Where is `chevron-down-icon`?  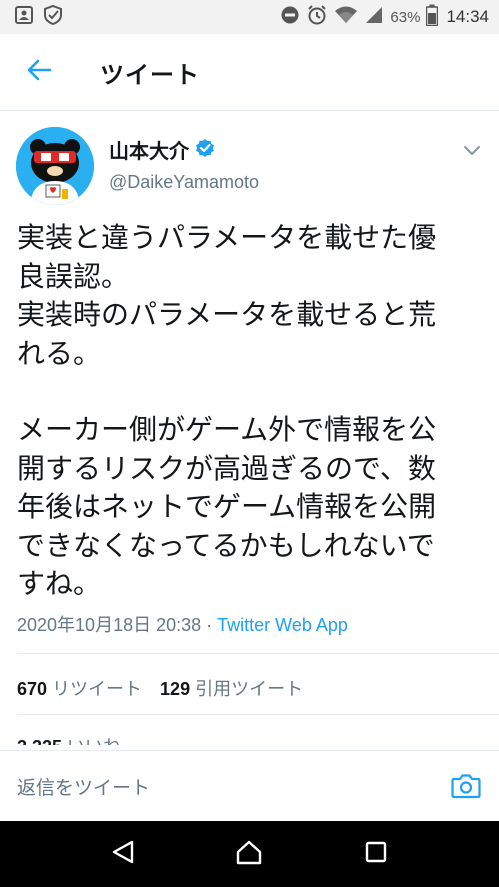
chevron-down-icon is located at coordinates (472, 155).